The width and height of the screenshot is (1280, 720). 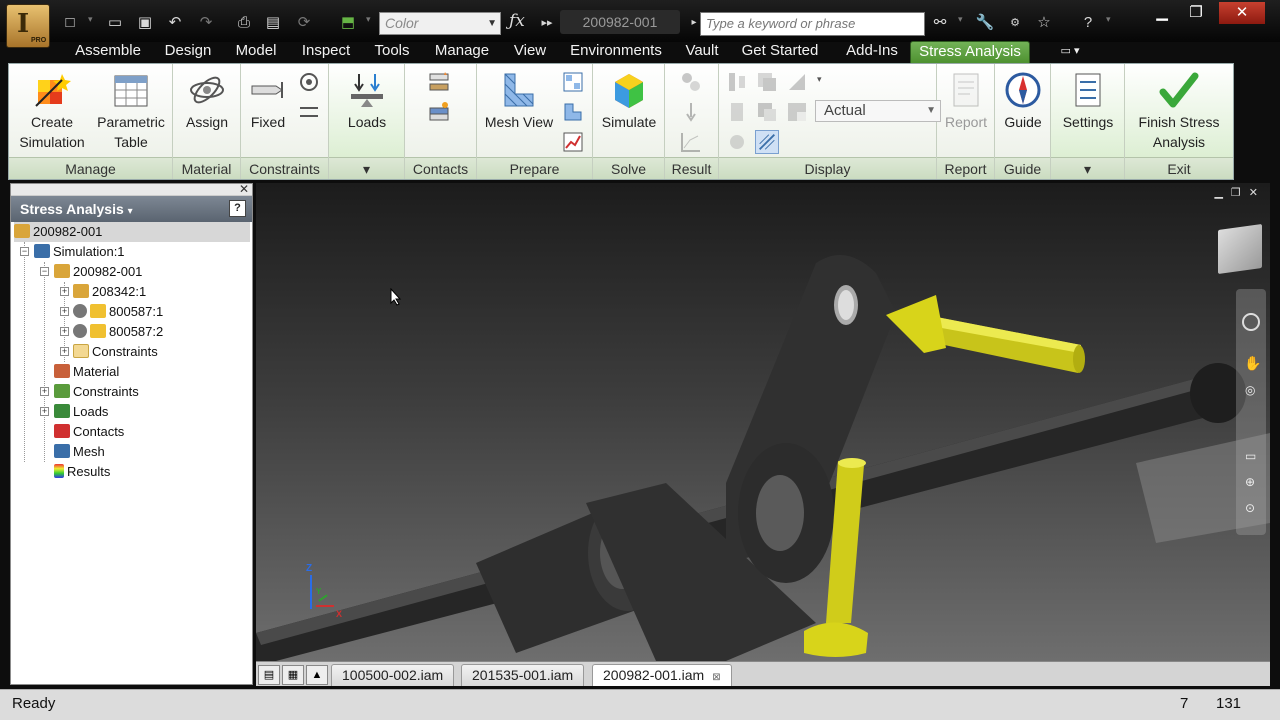 What do you see at coordinates (366, 168) in the screenshot?
I see `loads-panel-expand-icon: ▾` at bounding box center [366, 168].